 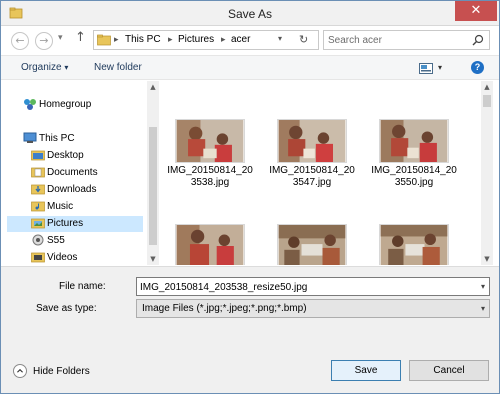 I want to click on file-item: IMG_20150814_20 3550.jpg, so click(x=414, y=153).